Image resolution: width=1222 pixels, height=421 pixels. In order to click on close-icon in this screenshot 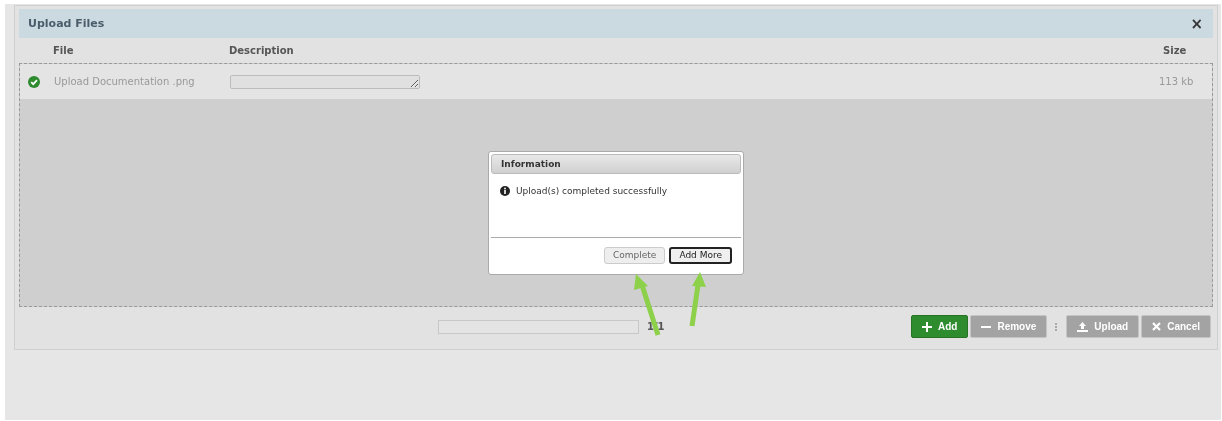, I will do `click(1157, 326)`.